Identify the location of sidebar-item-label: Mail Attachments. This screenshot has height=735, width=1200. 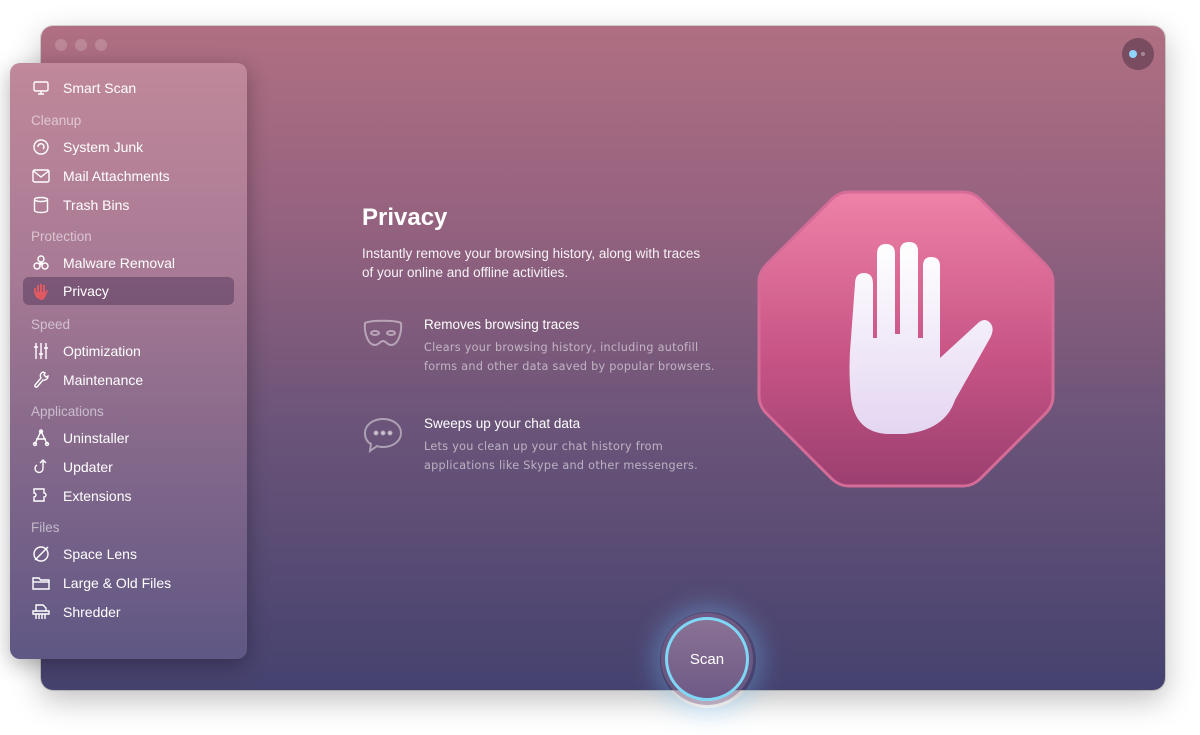
(116, 176).